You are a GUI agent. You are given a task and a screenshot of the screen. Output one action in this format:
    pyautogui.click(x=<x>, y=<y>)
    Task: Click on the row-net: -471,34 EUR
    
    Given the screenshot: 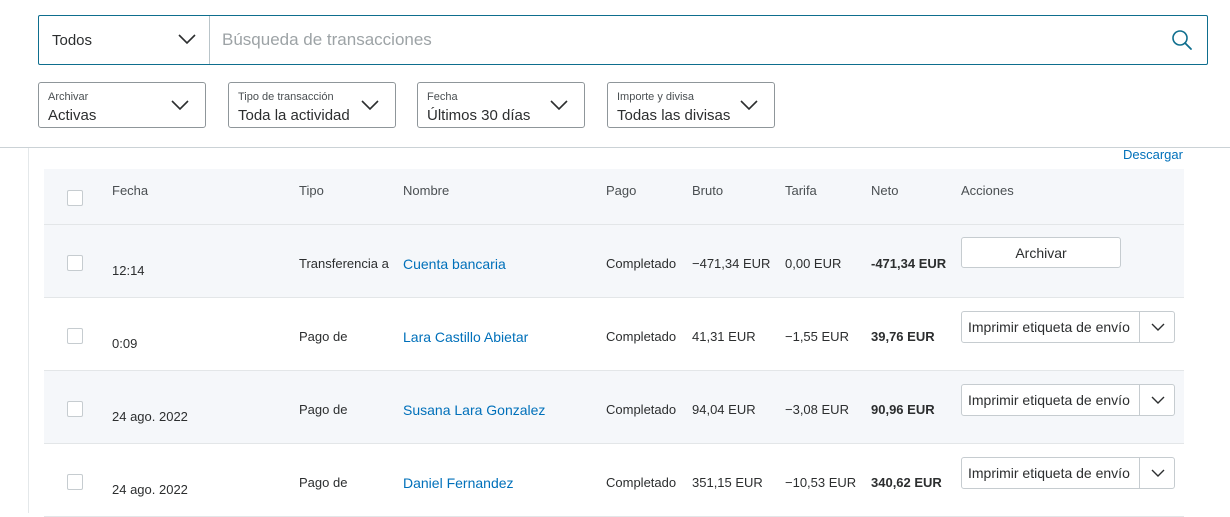 What is the action you would take?
    pyautogui.click(x=909, y=263)
    